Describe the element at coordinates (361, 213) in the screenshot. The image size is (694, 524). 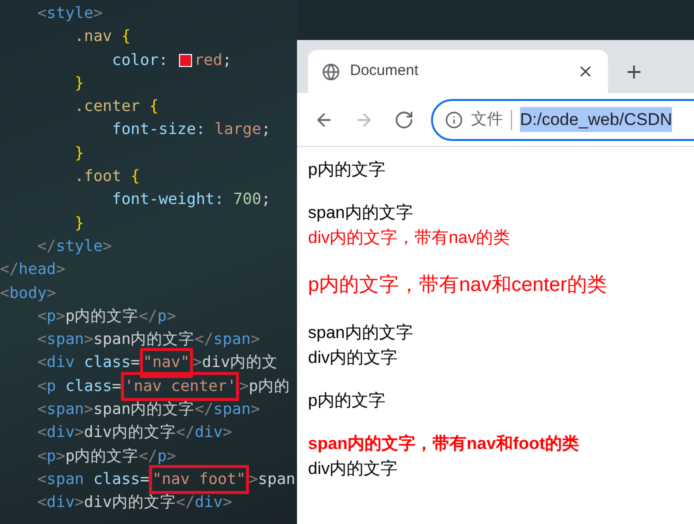
I see `page-text: span内的文字` at that location.